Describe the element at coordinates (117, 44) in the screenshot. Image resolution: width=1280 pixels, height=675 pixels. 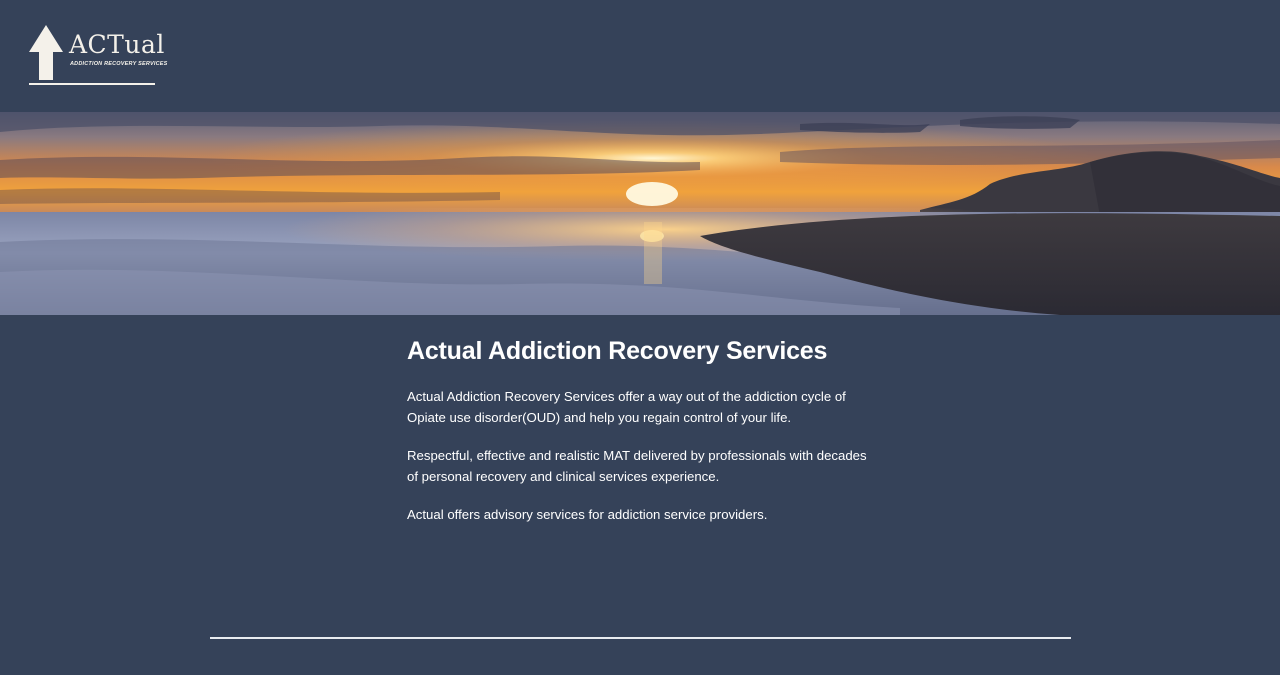
I see `logo-title: ACTual` at that location.